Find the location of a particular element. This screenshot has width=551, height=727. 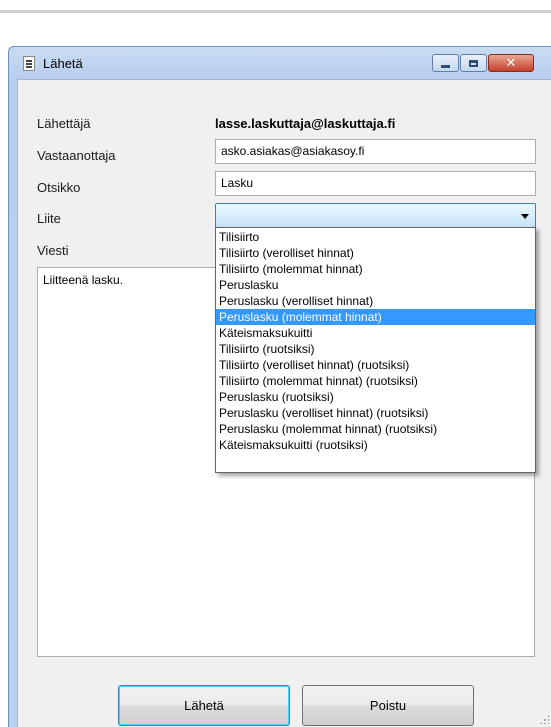

dropdown-option: Käteismaksukuitti (ruotsiksi) is located at coordinates (375, 445).